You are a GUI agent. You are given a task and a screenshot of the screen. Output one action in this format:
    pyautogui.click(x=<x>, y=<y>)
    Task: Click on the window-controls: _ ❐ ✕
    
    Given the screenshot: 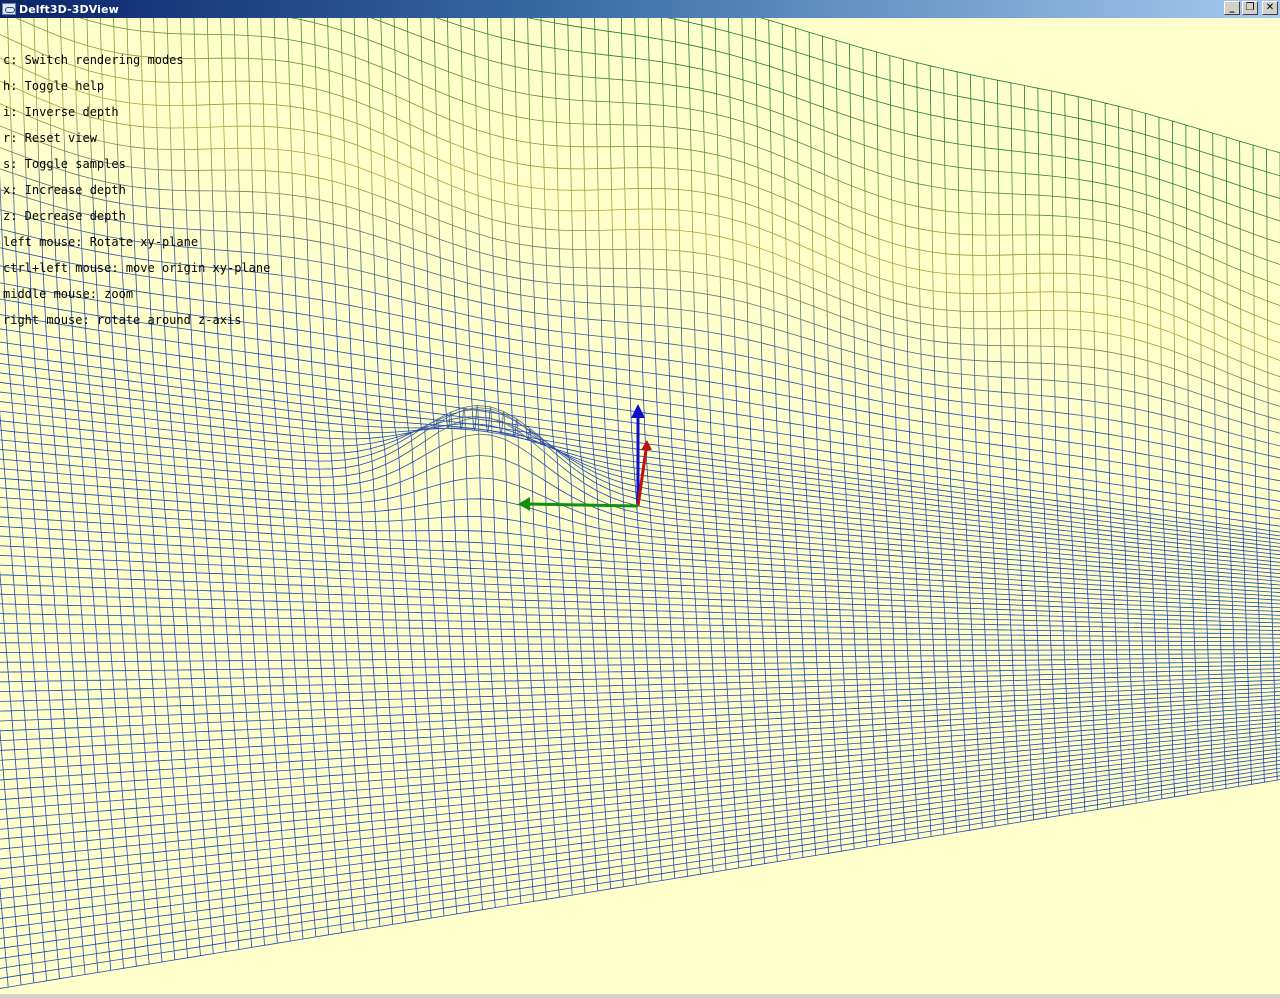 What is the action you would take?
    pyautogui.click(x=1251, y=8)
    